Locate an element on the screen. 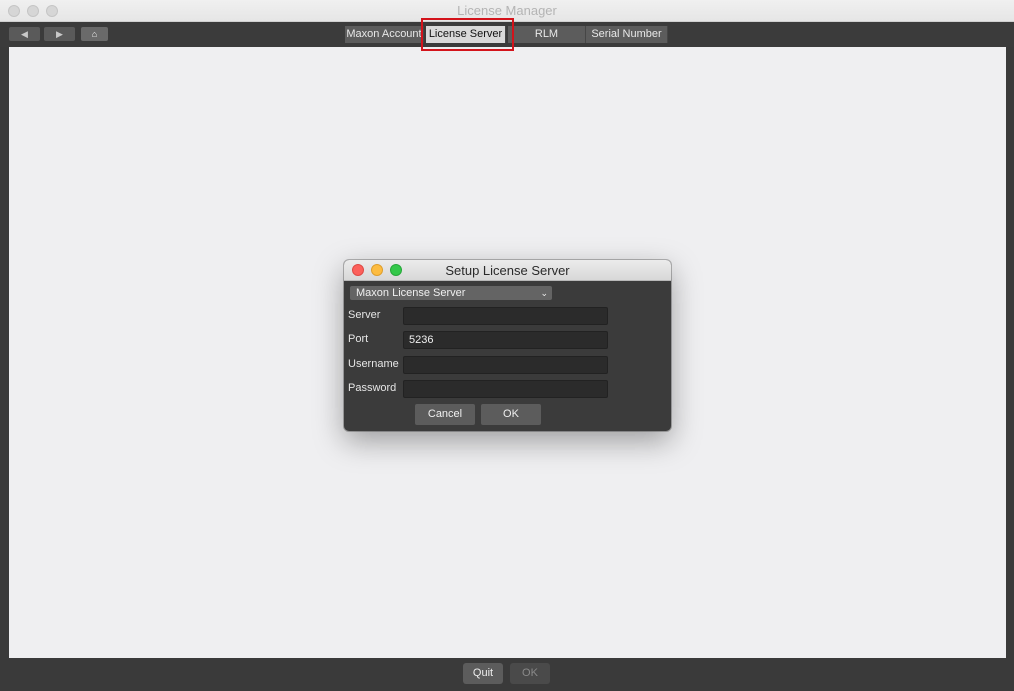 This screenshot has height=691, width=1014. tab-maxon-account: Maxon Account is located at coordinates (384, 34).